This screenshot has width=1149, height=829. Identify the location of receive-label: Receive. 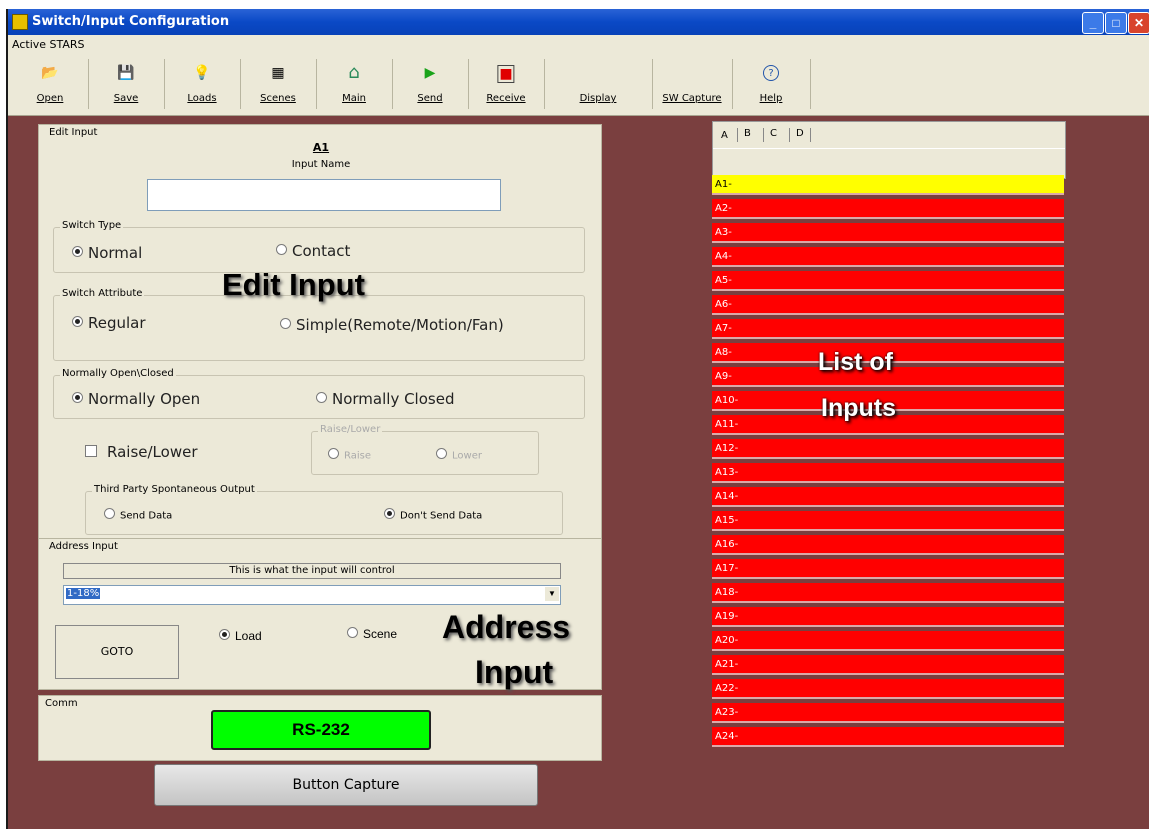
(506, 98).